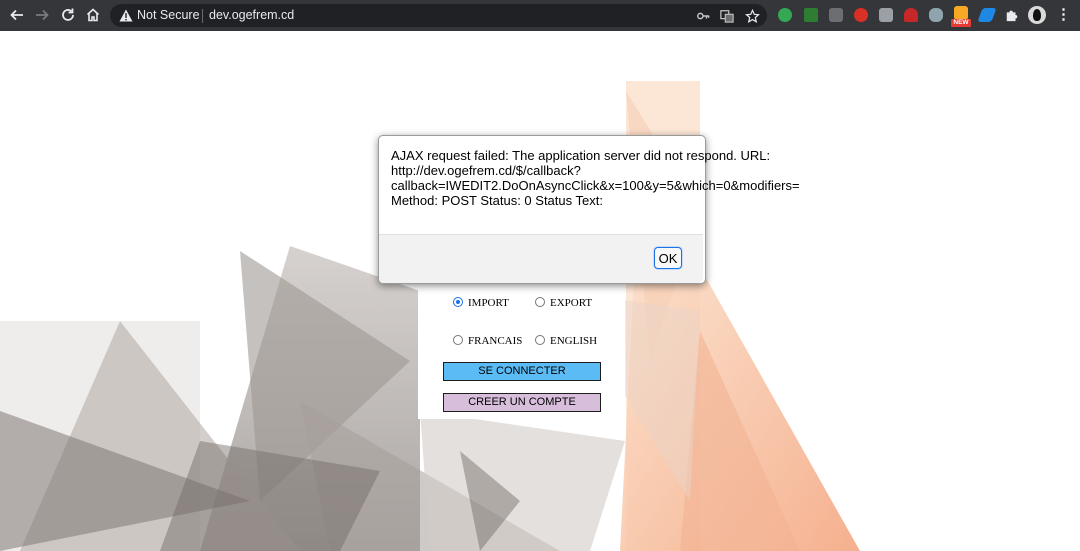  What do you see at coordinates (836, 15) in the screenshot?
I see `dropbox-icon` at bounding box center [836, 15].